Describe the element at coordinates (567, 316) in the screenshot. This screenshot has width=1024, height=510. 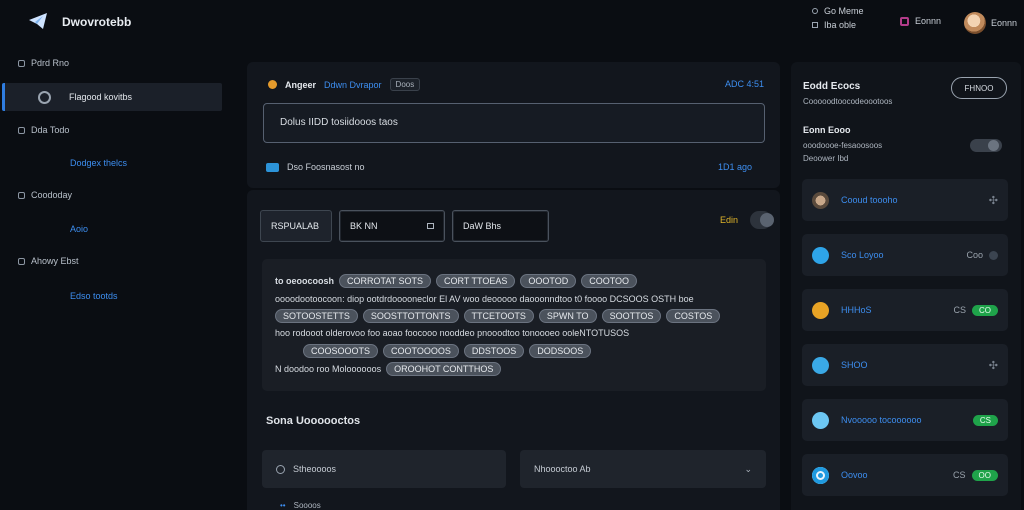
I see `filter-chip: SPWN TO` at that location.